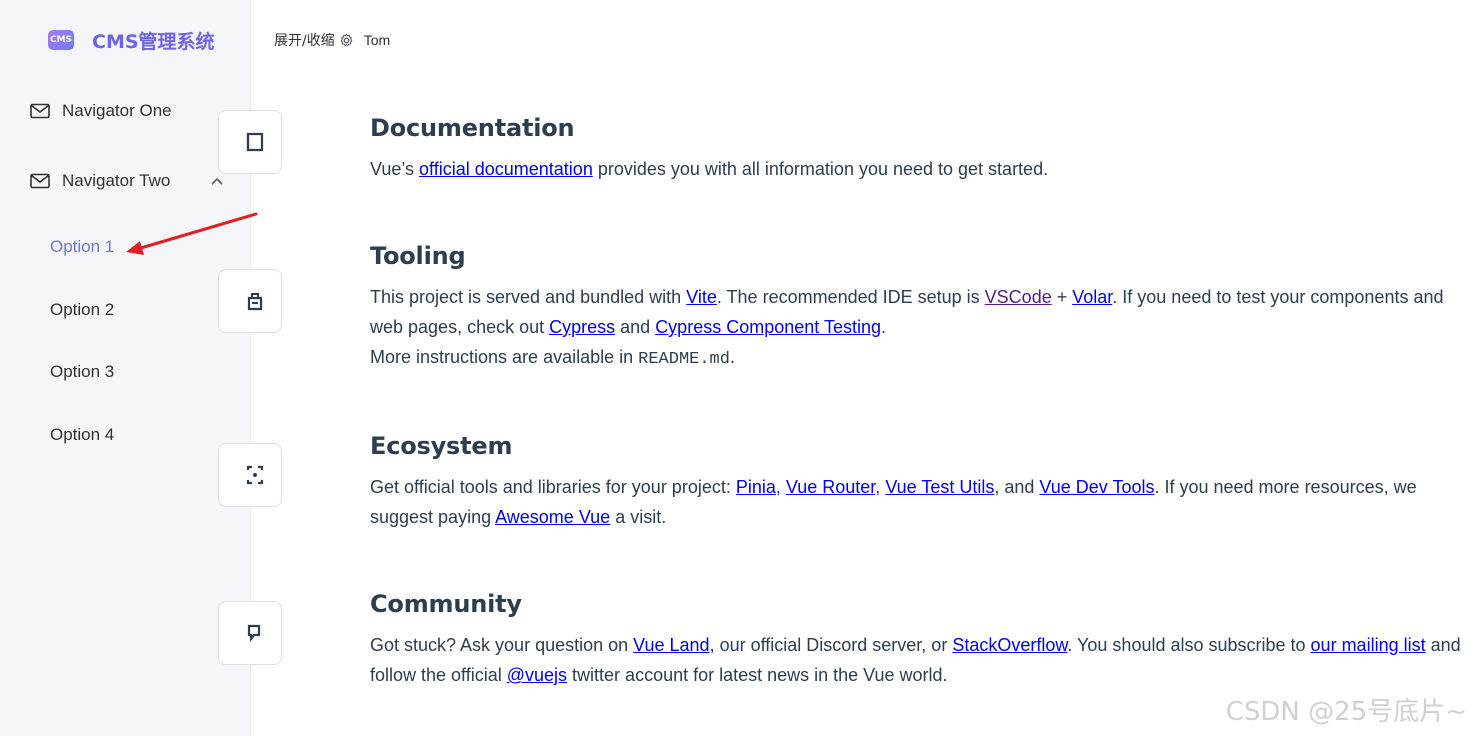 The height and width of the screenshot is (736, 1473). I want to click on vite-link: Vite, so click(701, 297).